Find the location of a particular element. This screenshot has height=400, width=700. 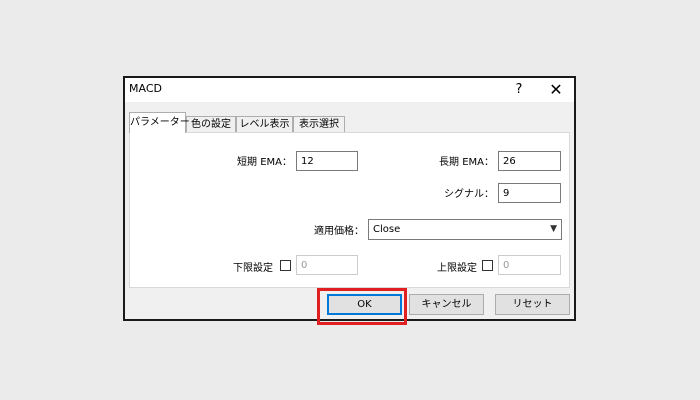

apply-price-value: Close is located at coordinates (387, 229).